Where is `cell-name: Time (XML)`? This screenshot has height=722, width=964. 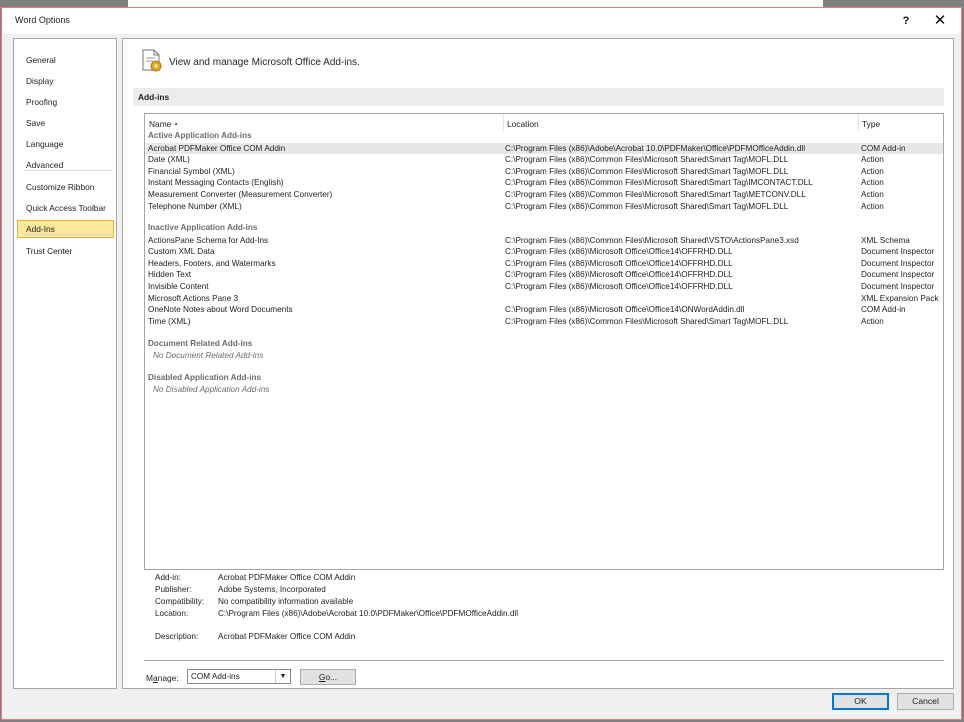
cell-name: Time (XML) is located at coordinates (169, 321).